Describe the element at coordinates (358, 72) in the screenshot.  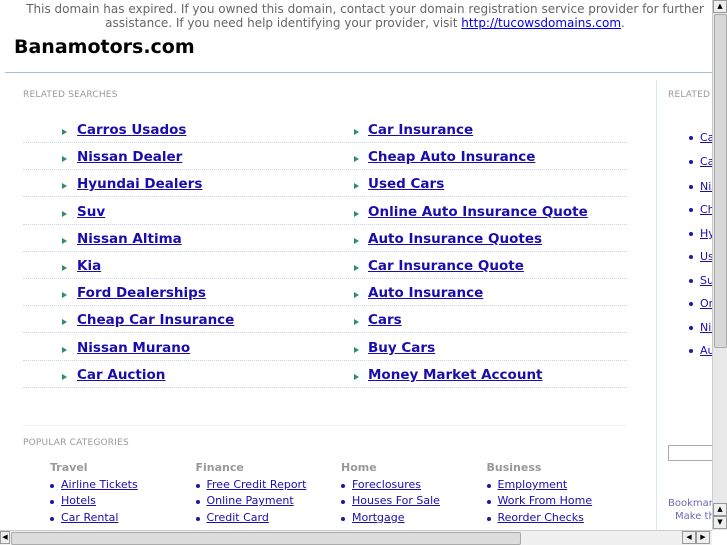
I see `header-divider` at that location.